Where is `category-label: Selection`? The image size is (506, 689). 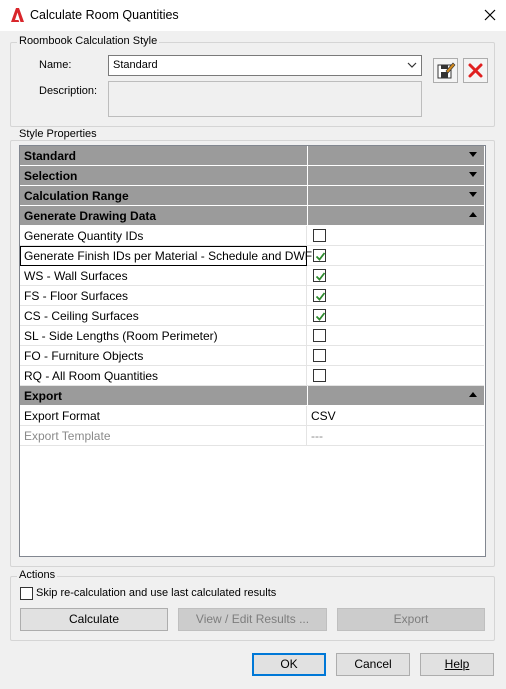 category-label: Selection is located at coordinates (51, 176).